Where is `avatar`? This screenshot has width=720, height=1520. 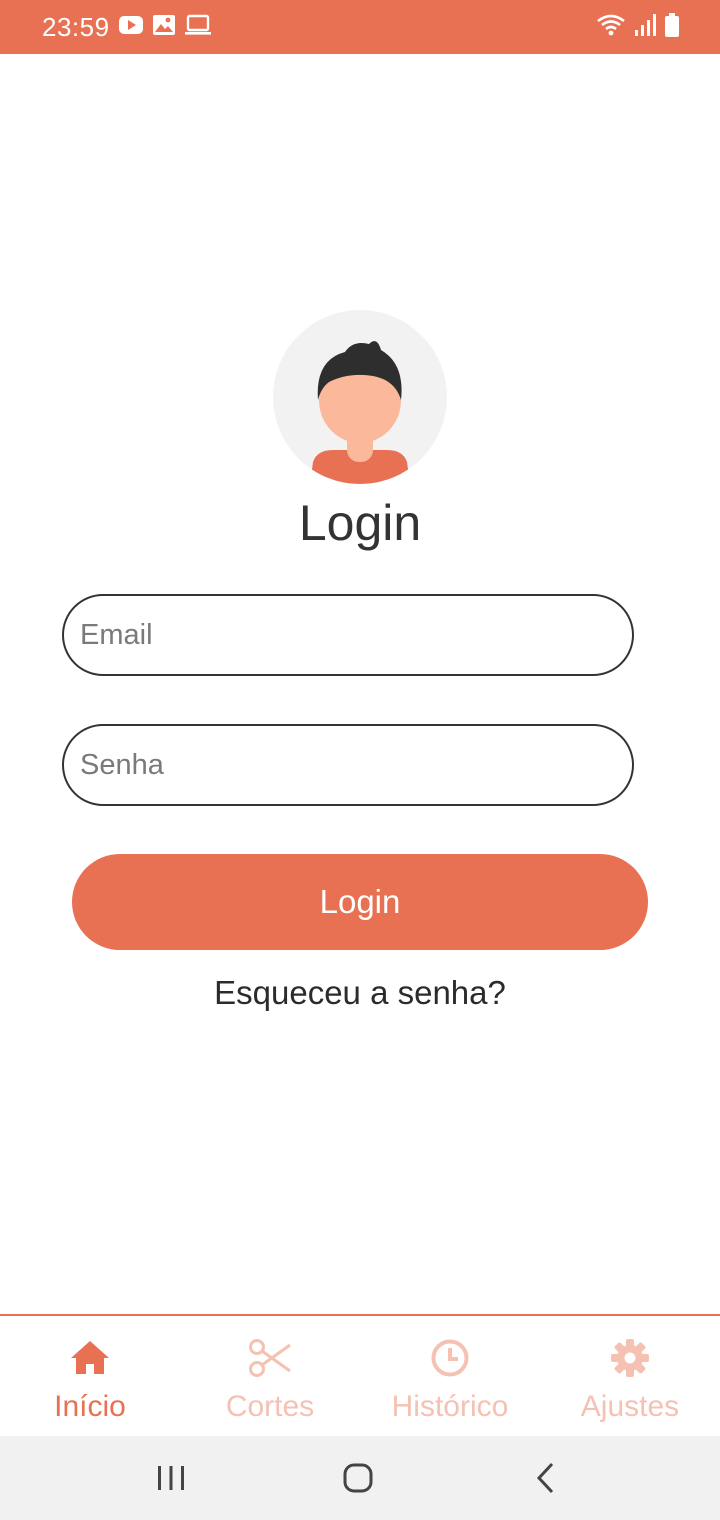 avatar is located at coordinates (360, 397).